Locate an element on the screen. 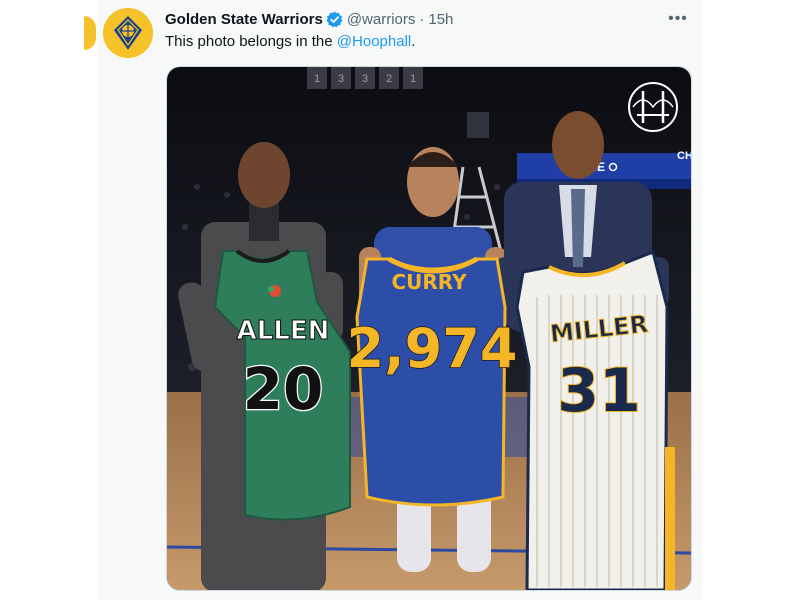 The height and width of the screenshot is (600, 800). arena-sign-right: CH is located at coordinates (684, 156).